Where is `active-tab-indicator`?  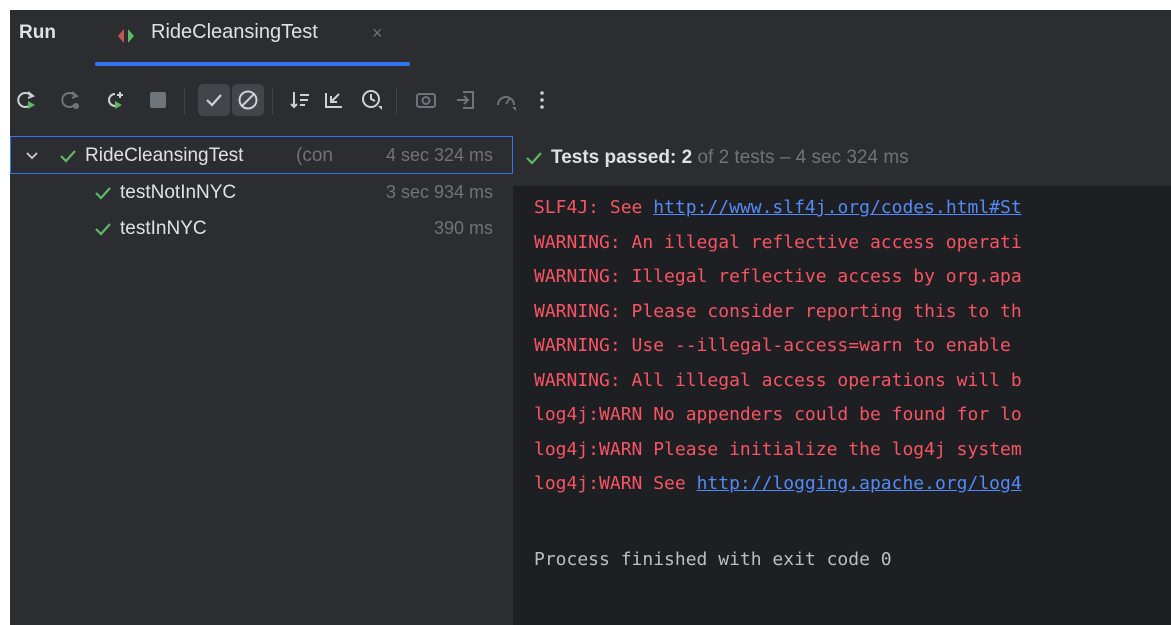
active-tab-indicator is located at coordinates (252, 64).